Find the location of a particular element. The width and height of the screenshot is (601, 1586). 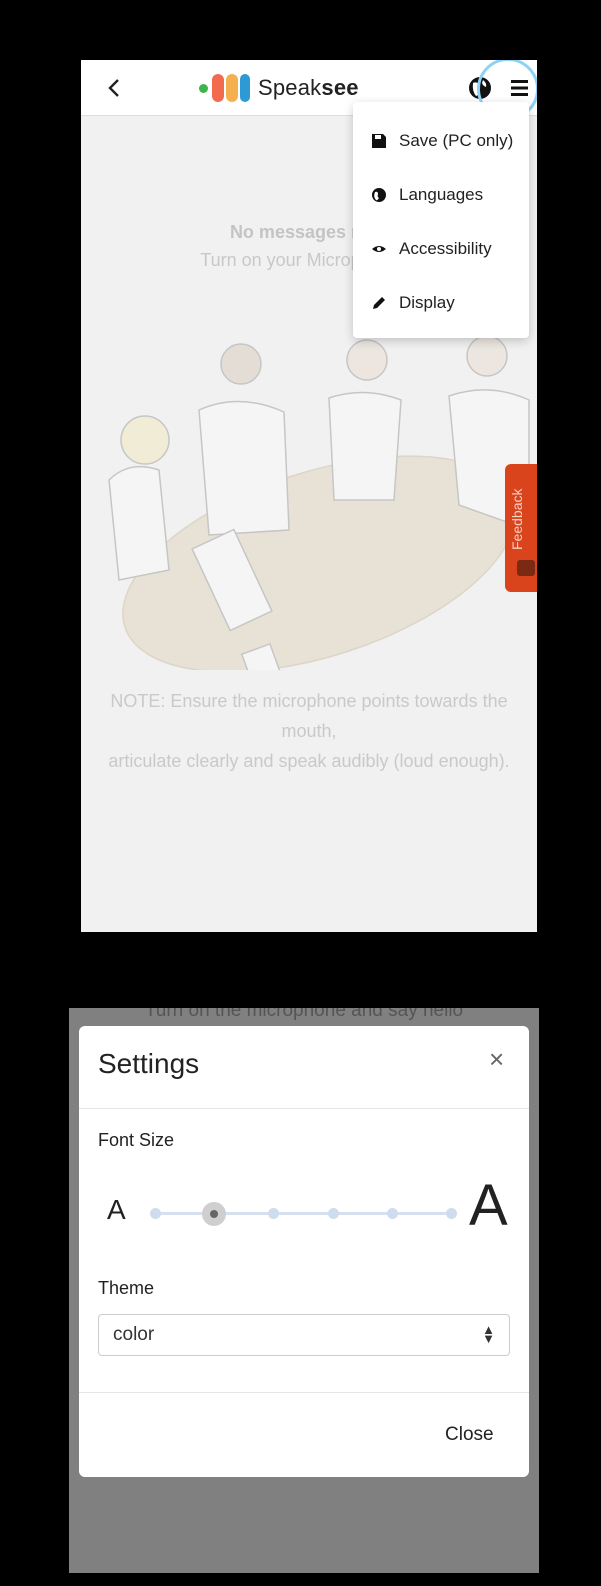

note-line: mouth, is located at coordinates (309, 731).